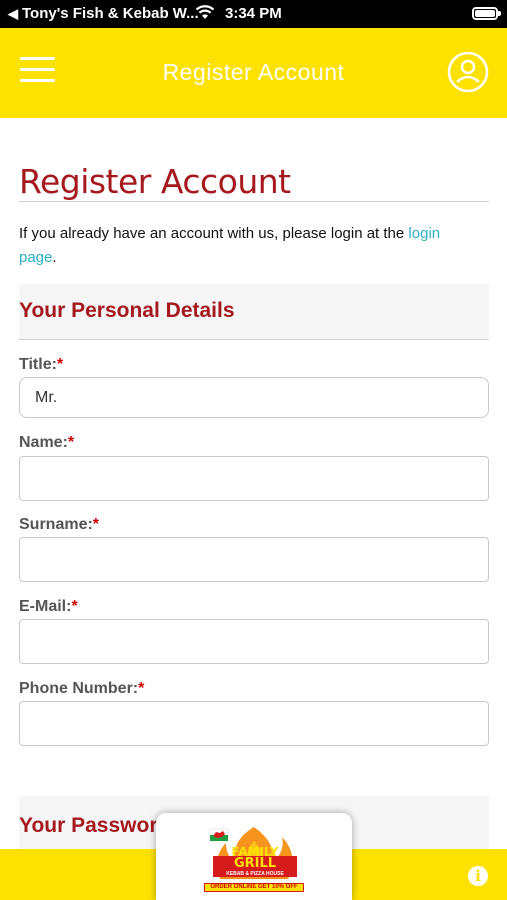 The width and height of the screenshot is (507, 900). I want to click on name-input, so click(254, 478).